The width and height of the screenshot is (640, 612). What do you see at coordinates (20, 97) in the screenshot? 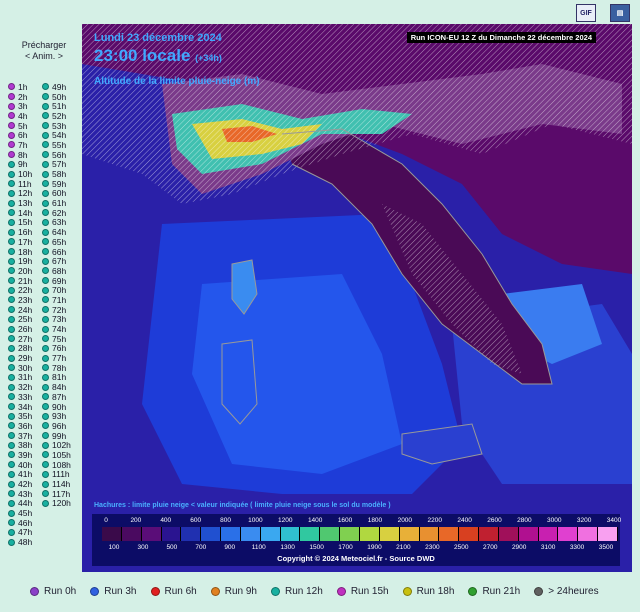
I see `forecast-hour-item: 2h` at bounding box center [20, 97].